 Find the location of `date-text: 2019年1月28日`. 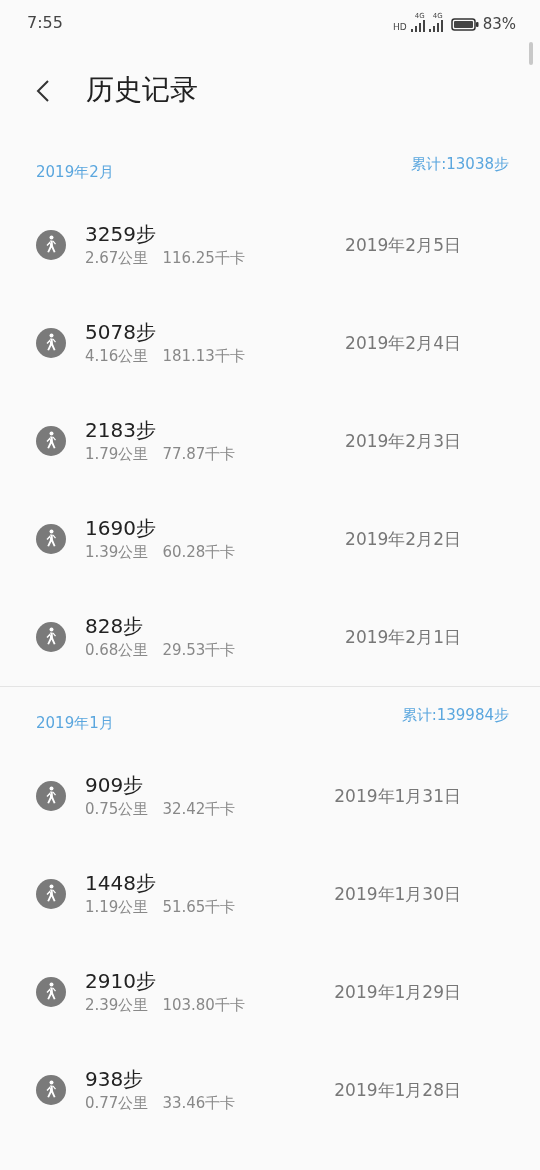

date-text: 2019年1月28日 is located at coordinates (397, 1090).